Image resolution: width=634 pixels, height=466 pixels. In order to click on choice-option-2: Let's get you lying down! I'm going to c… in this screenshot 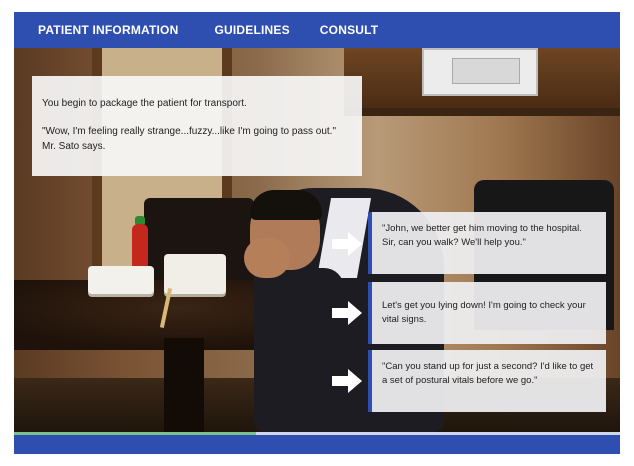, I will do `click(487, 313)`.